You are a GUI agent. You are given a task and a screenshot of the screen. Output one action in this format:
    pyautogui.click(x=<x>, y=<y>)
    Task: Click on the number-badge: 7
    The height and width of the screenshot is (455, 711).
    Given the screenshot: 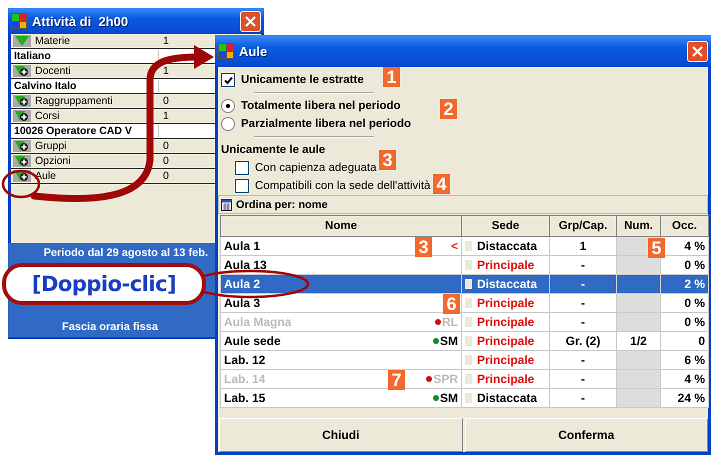 What is the action you would take?
    pyautogui.click(x=396, y=380)
    